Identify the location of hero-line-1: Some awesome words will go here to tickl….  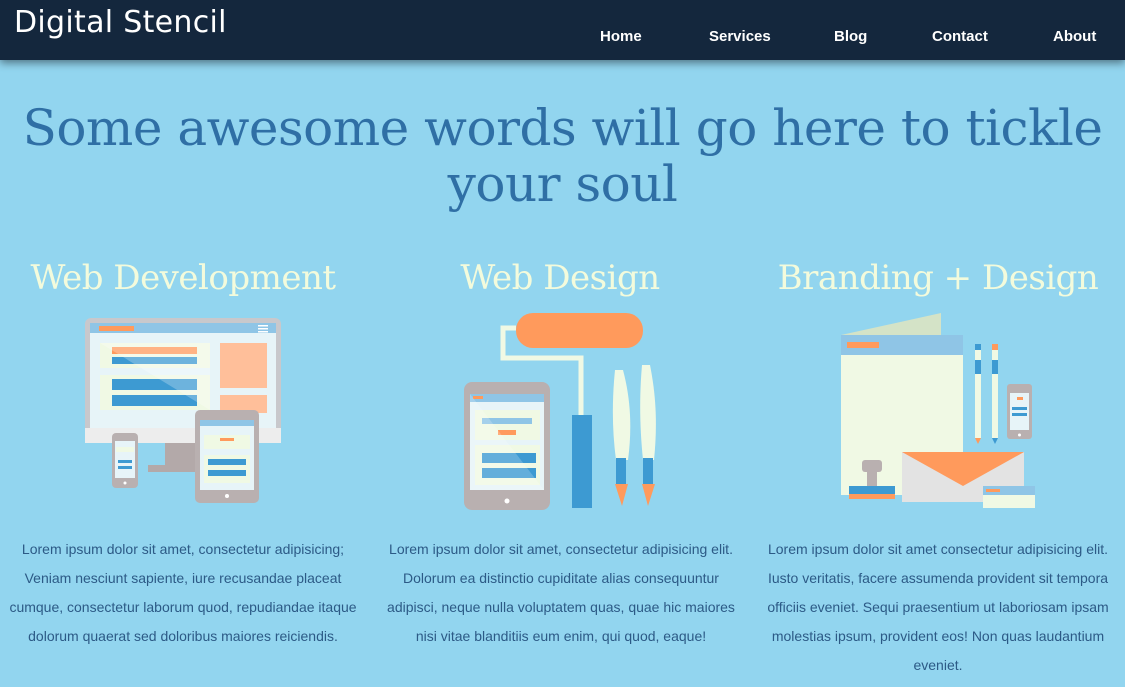
(562, 128).